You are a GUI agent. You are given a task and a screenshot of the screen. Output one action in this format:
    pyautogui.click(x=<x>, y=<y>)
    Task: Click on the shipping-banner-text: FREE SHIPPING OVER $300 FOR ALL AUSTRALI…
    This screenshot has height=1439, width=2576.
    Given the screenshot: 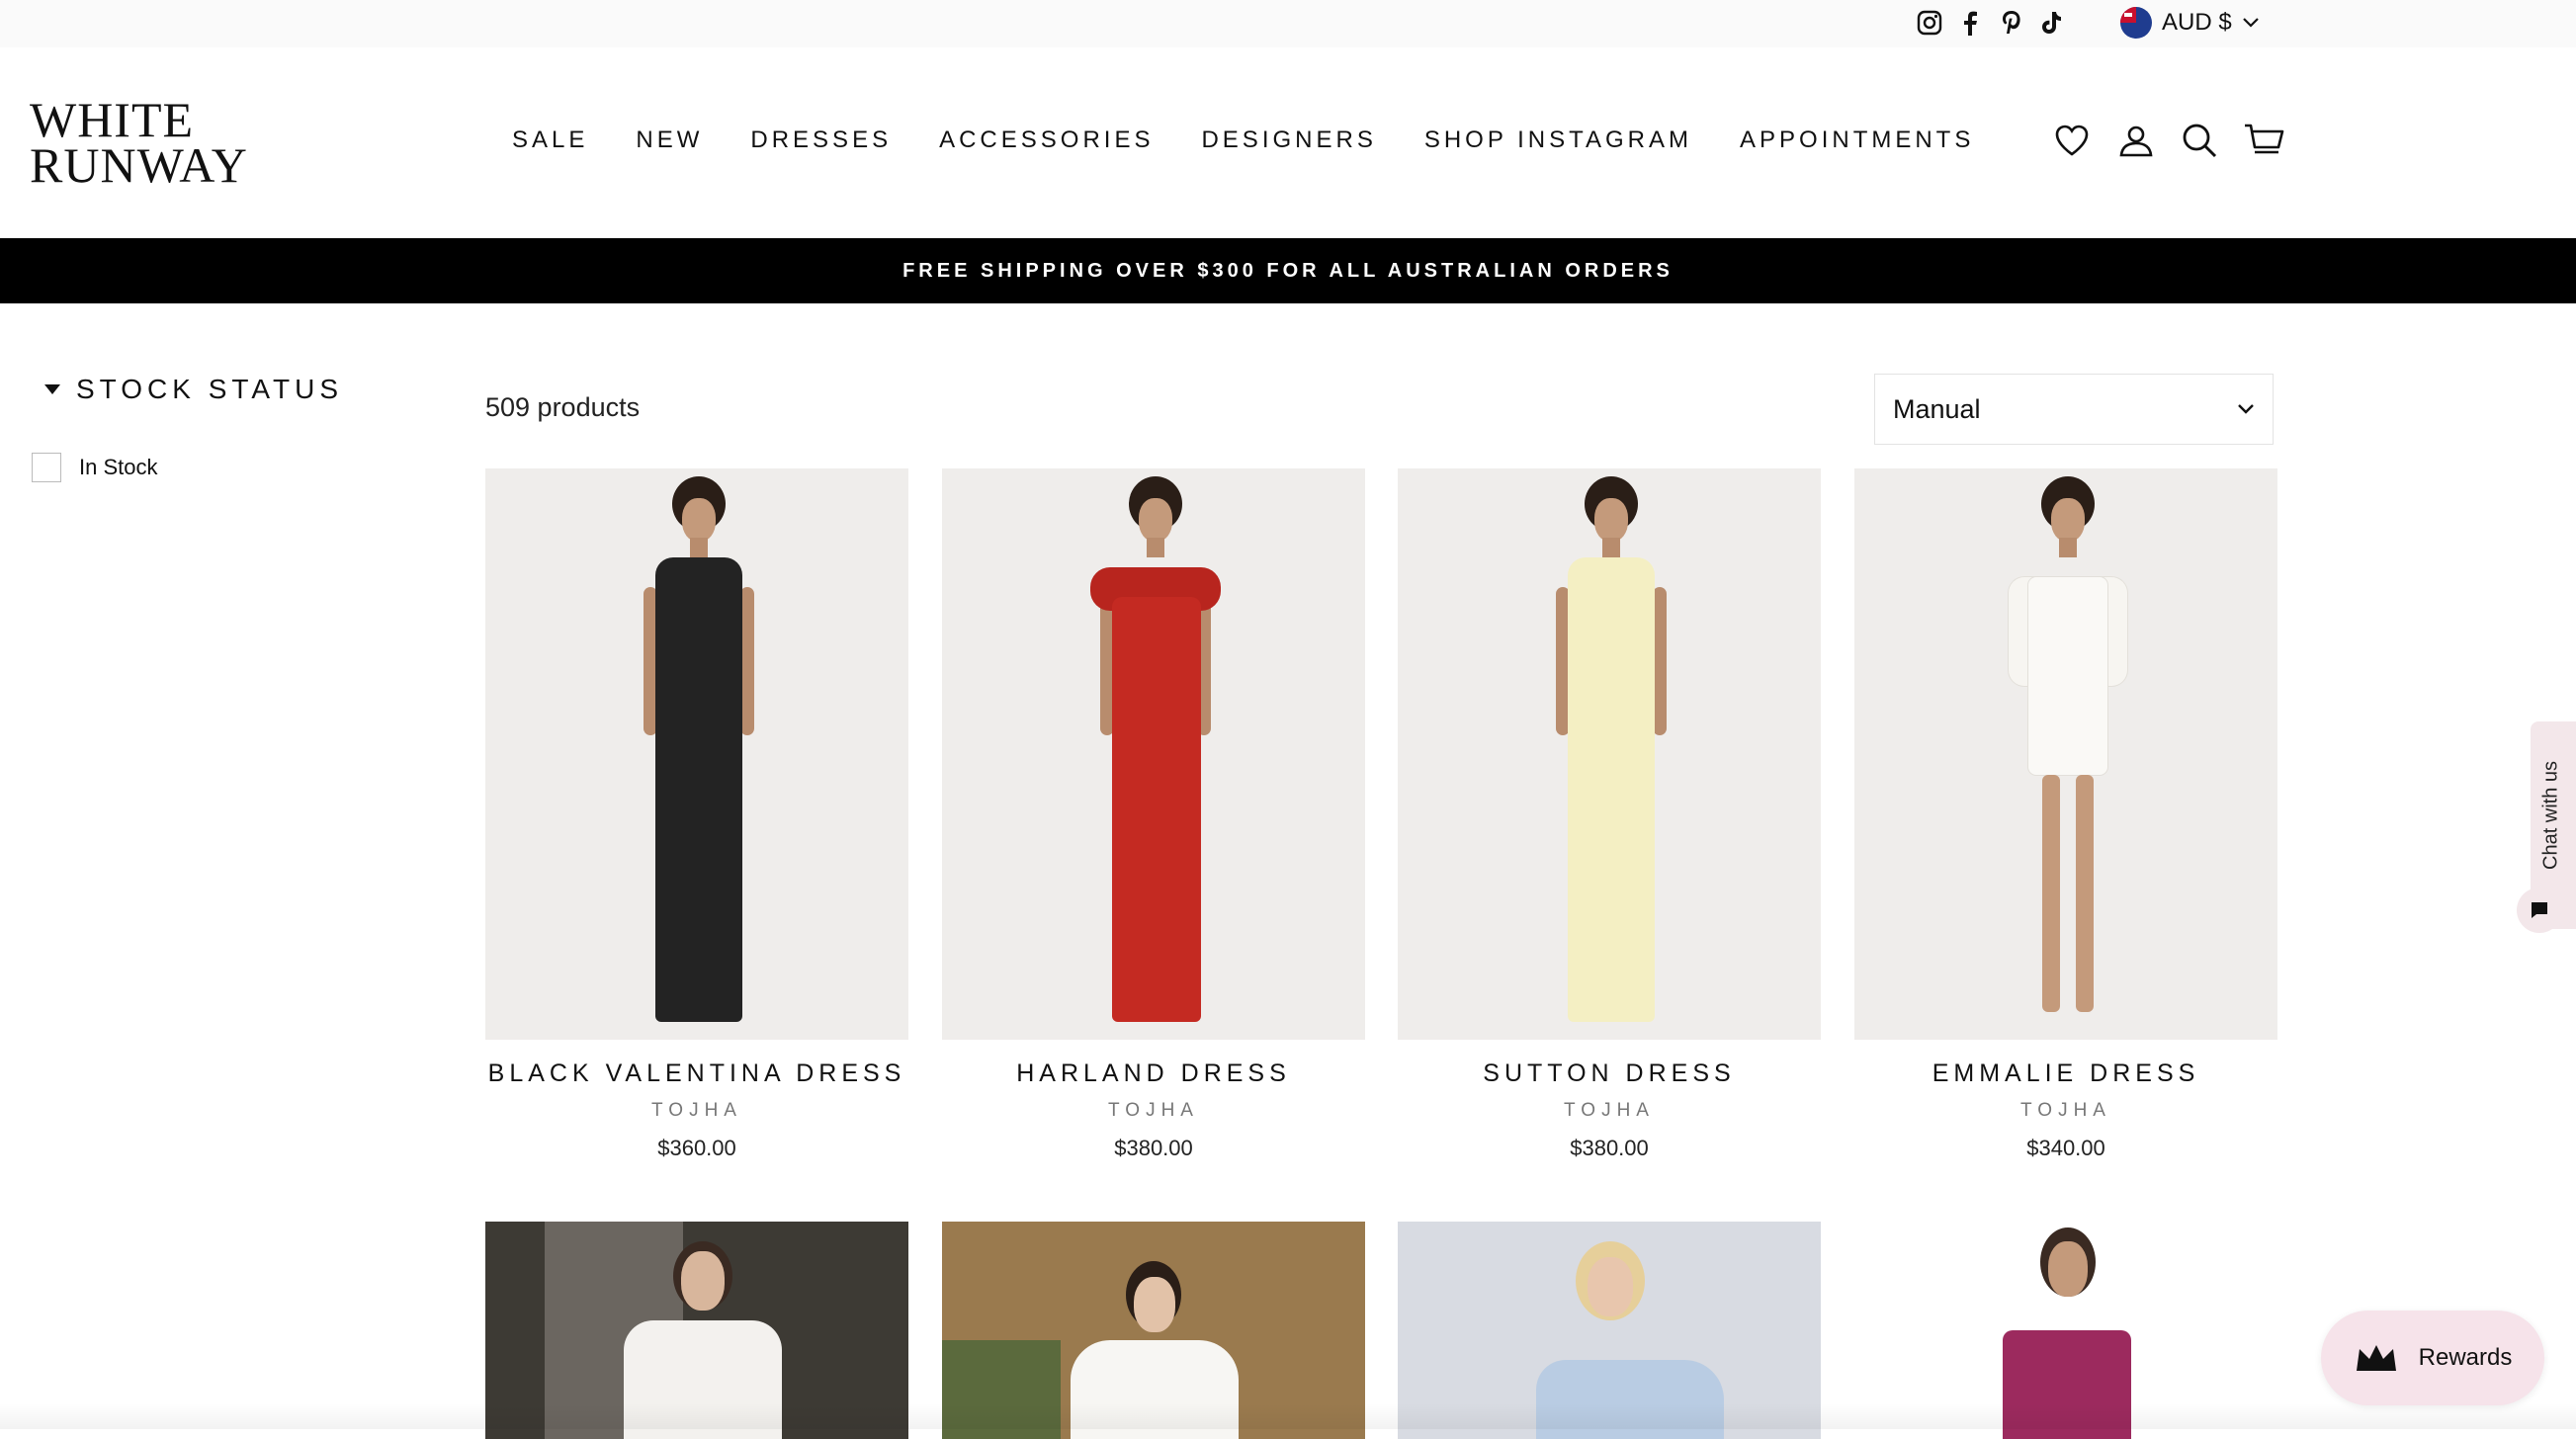 What is the action you would take?
    pyautogui.click(x=1288, y=271)
    